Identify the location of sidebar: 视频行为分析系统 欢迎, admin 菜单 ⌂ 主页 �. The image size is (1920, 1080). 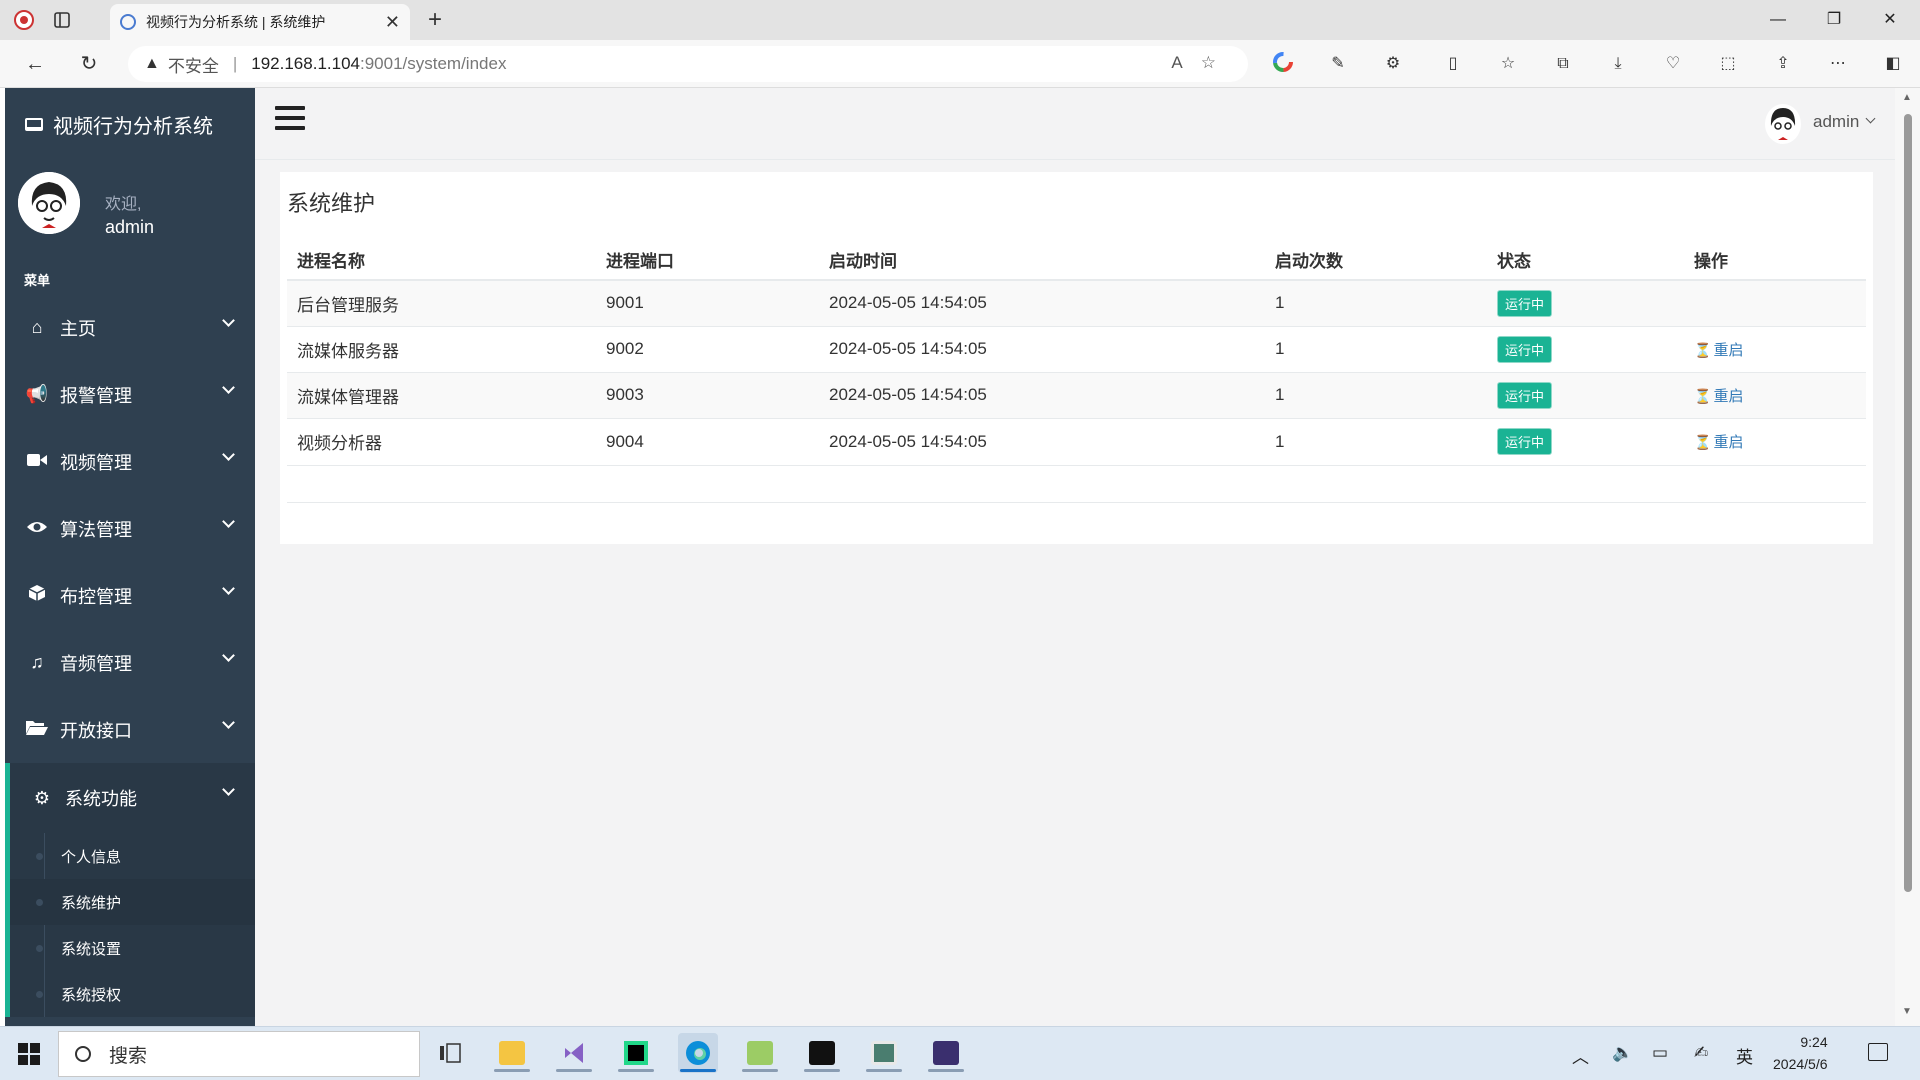
(130, 557).